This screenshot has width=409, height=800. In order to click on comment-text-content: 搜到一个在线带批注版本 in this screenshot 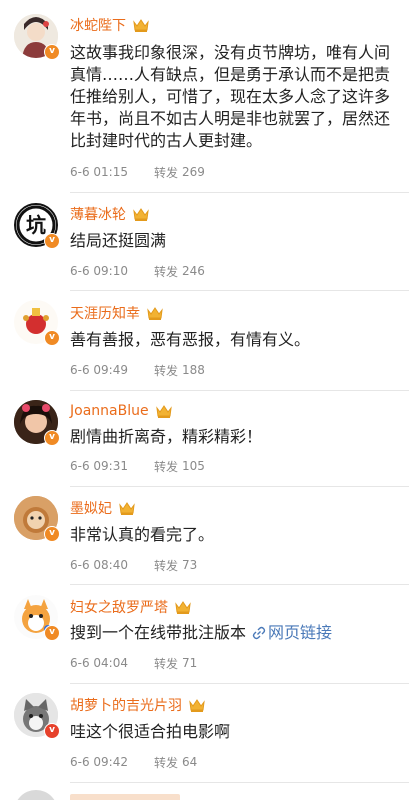, I will do `click(158, 632)`.